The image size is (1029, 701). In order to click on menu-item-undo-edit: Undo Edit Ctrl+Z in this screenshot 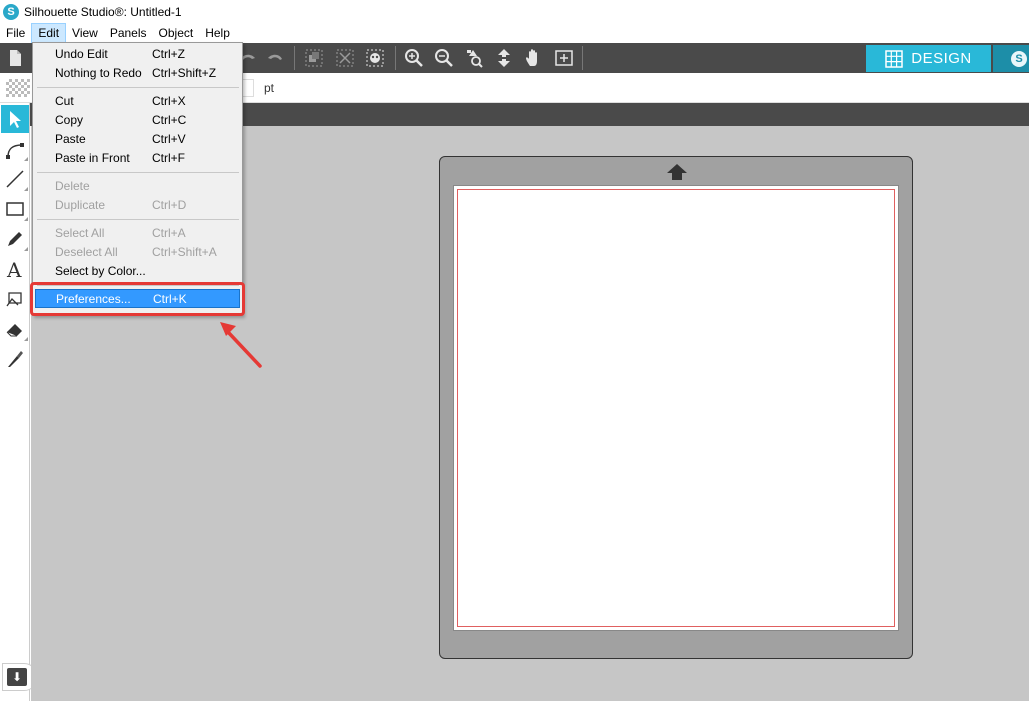, I will do `click(137, 54)`.